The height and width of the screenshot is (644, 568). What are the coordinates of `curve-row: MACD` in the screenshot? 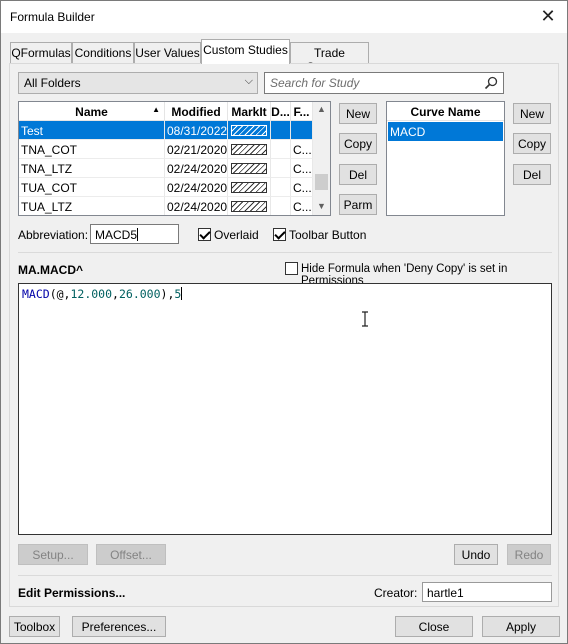 It's located at (445, 131).